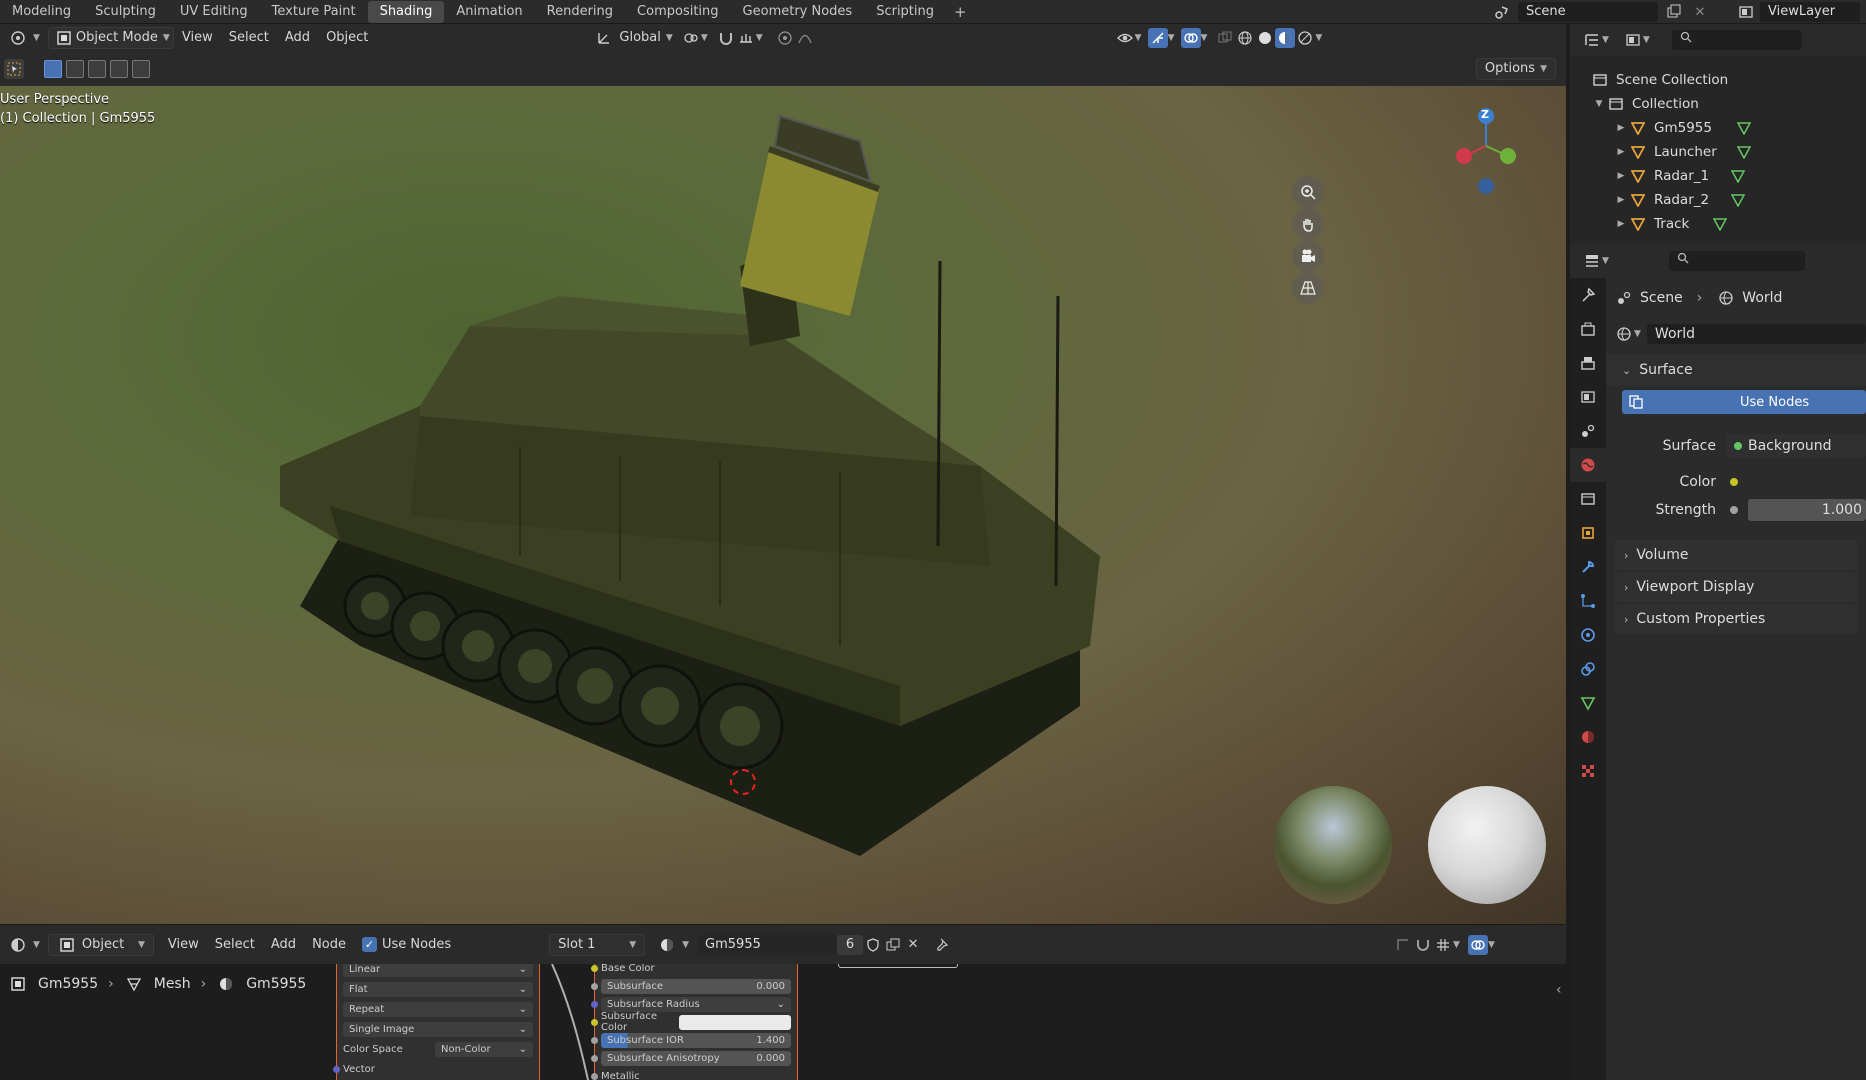 This screenshot has width=1866, height=1080. I want to click on select-mode-extend-icon, so click(75, 69).